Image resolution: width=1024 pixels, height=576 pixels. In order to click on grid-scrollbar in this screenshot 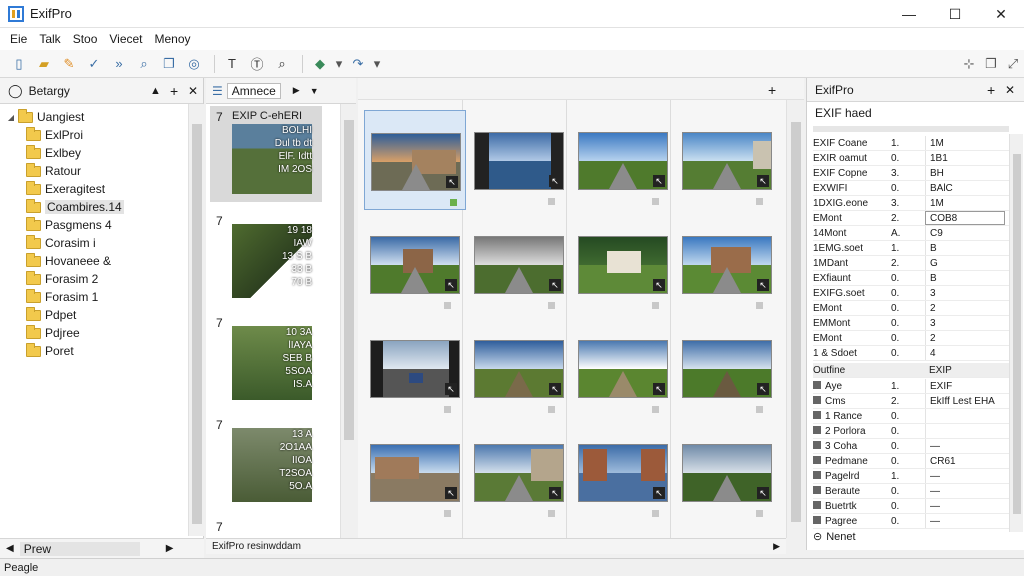, I will do `click(795, 319)`.